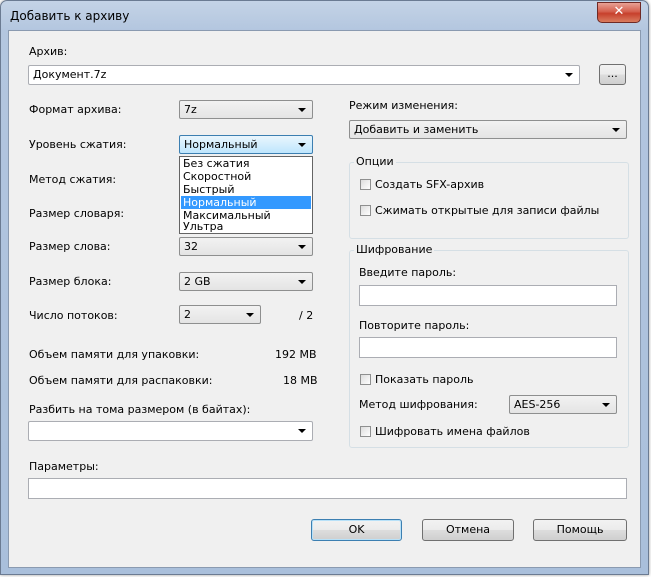  What do you see at coordinates (170, 431) in the screenshot?
I see `split-combo` at bounding box center [170, 431].